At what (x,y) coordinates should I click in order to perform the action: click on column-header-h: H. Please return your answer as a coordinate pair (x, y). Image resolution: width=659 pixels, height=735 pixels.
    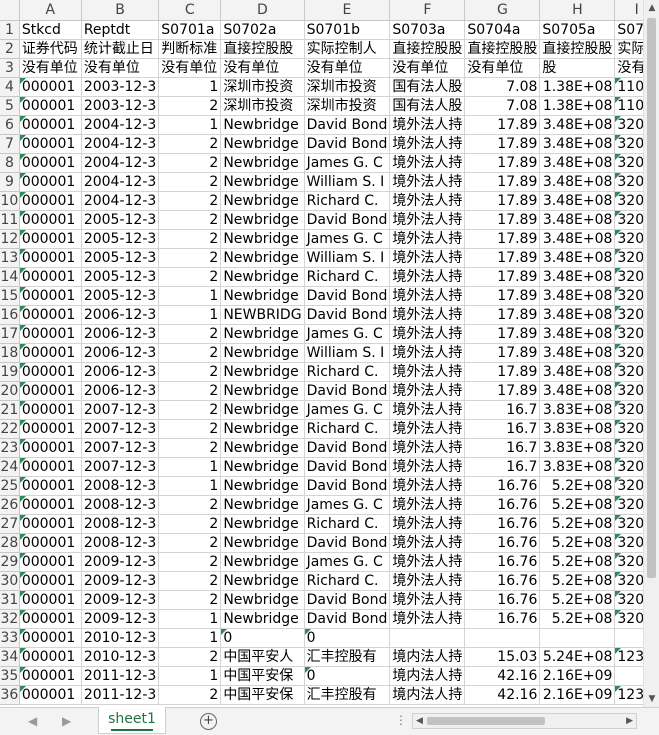
    Looking at the image, I should click on (577, 10).